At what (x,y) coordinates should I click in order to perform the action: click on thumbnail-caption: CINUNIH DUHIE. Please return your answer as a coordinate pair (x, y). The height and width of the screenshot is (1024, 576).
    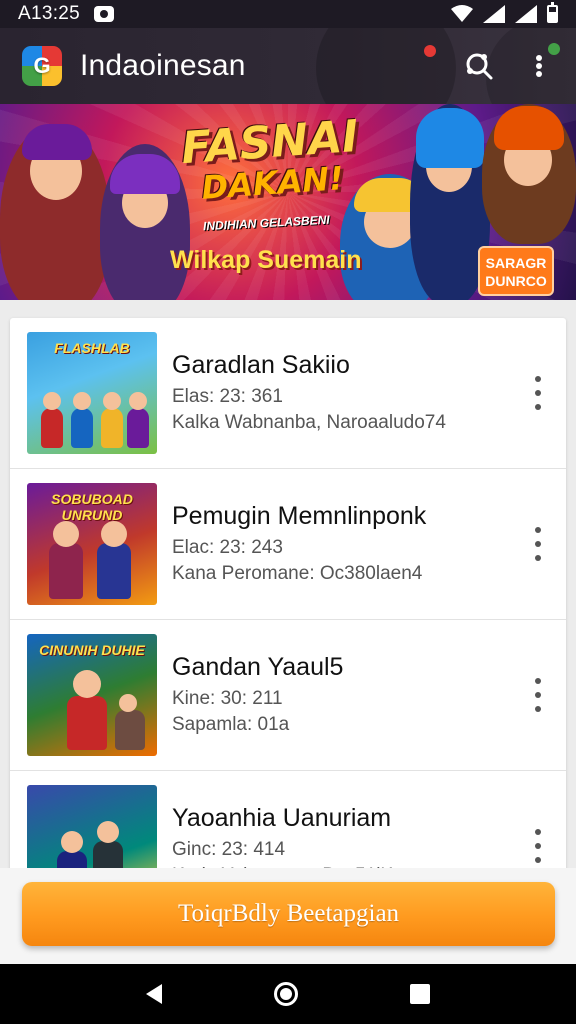
    Looking at the image, I should click on (92, 650).